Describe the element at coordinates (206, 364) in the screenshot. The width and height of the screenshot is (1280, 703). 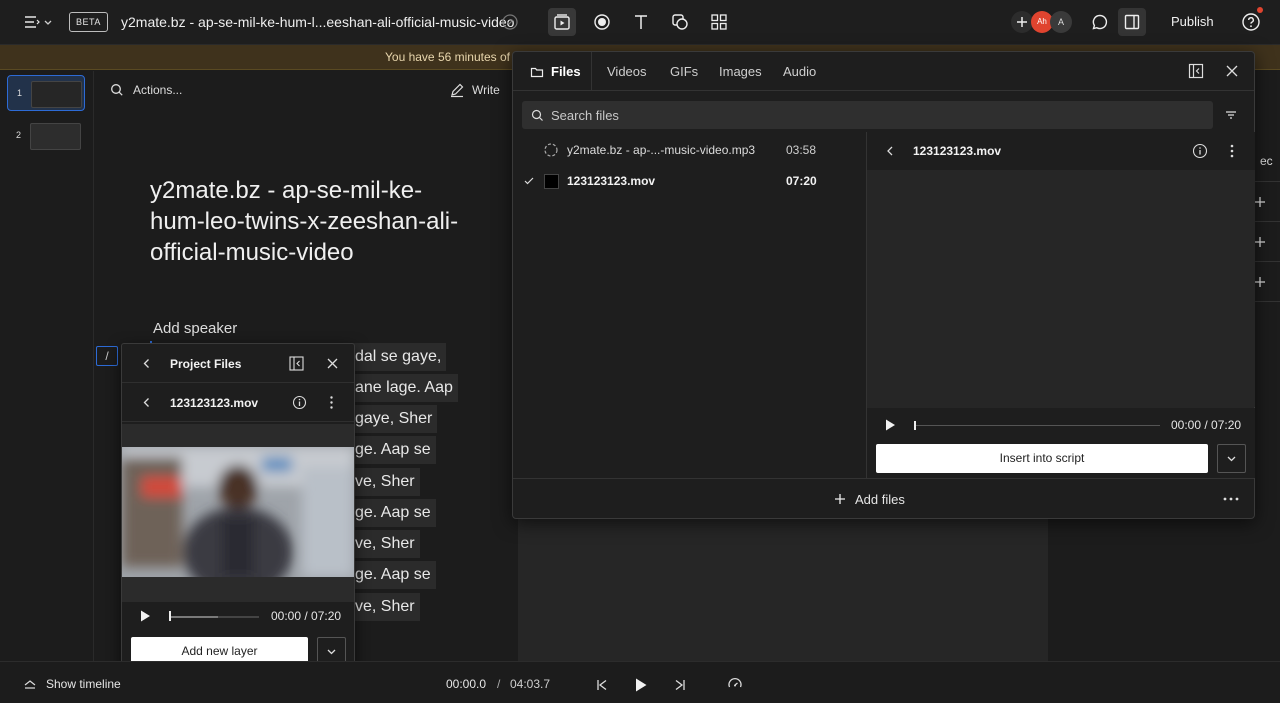
I see `project-files-title: Project Files` at that location.